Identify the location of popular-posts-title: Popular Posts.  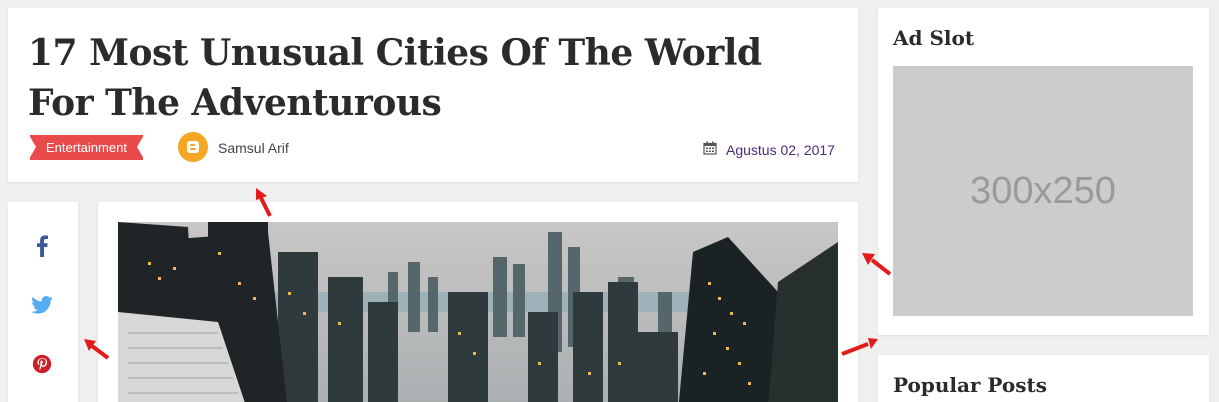
(970, 385).